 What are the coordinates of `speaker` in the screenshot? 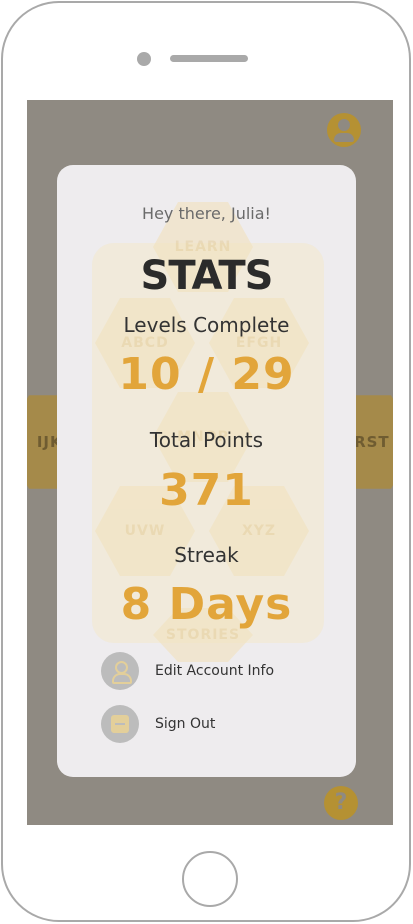 It's located at (209, 58).